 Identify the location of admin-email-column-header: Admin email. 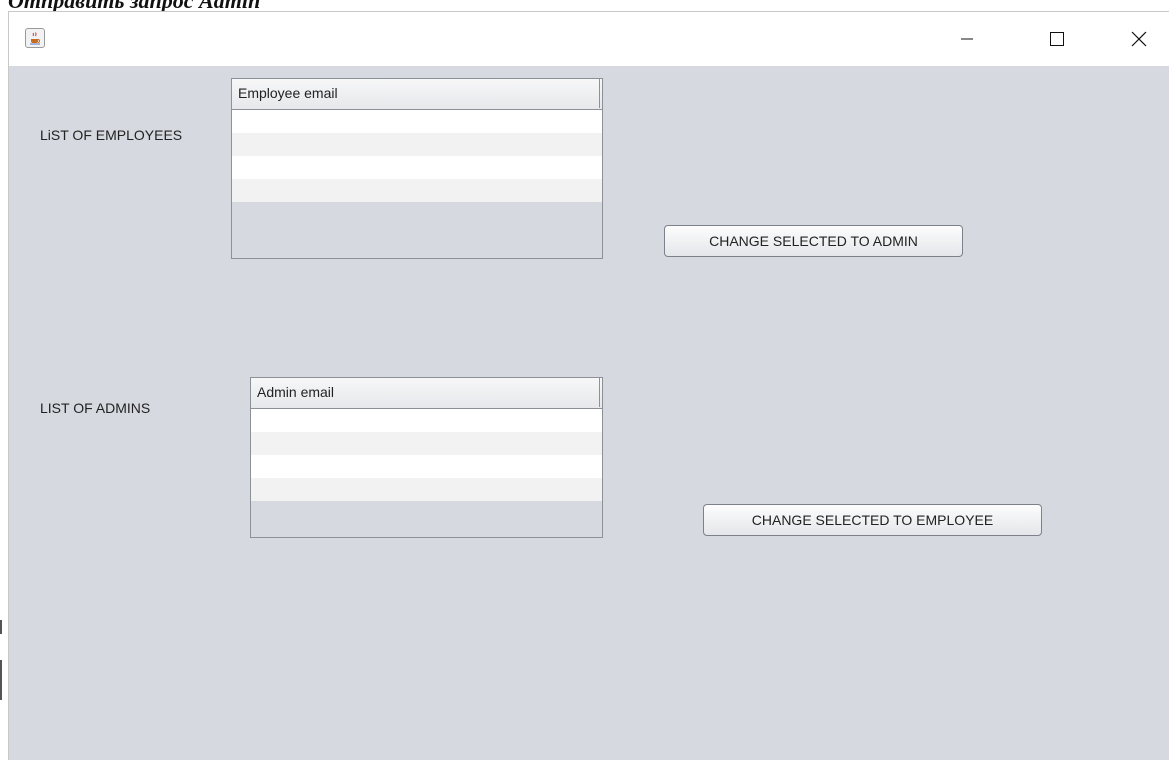
(425, 392).